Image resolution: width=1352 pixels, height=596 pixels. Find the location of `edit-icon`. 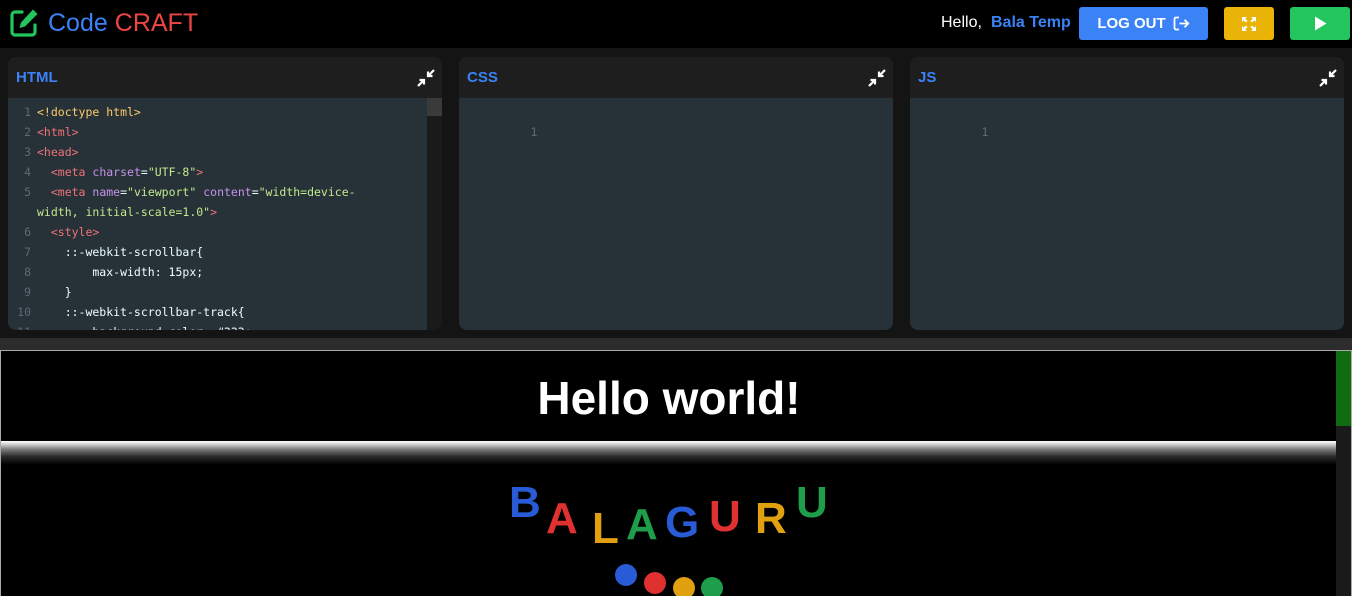

edit-icon is located at coordinates (24, 23).